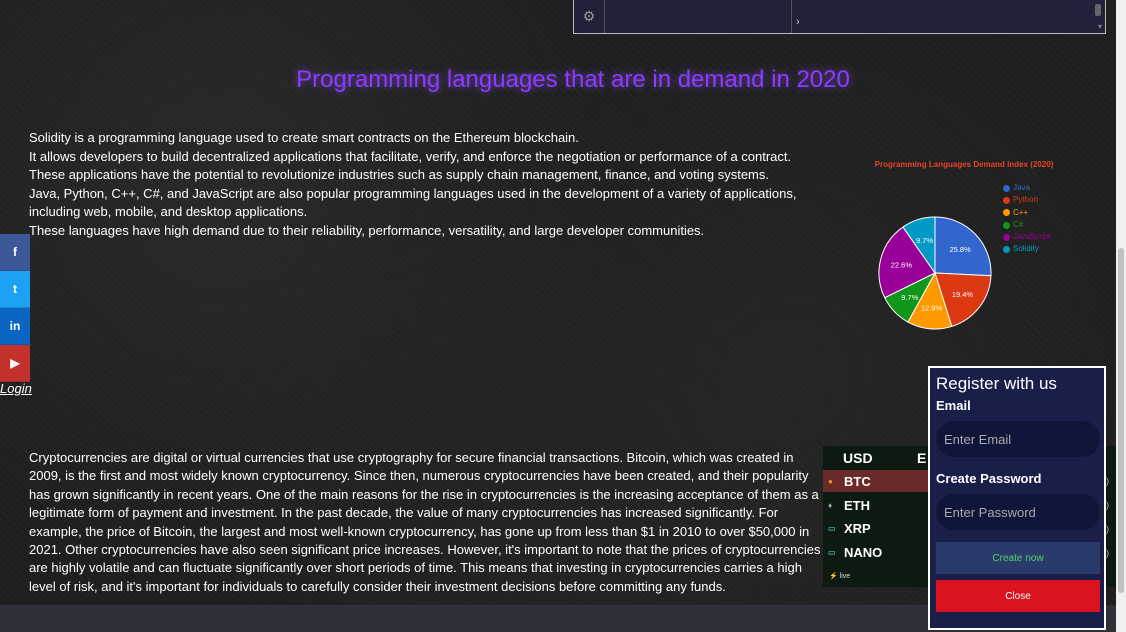  I want to click on ticker-edge: ) ) ) ), so click(1111, 516).